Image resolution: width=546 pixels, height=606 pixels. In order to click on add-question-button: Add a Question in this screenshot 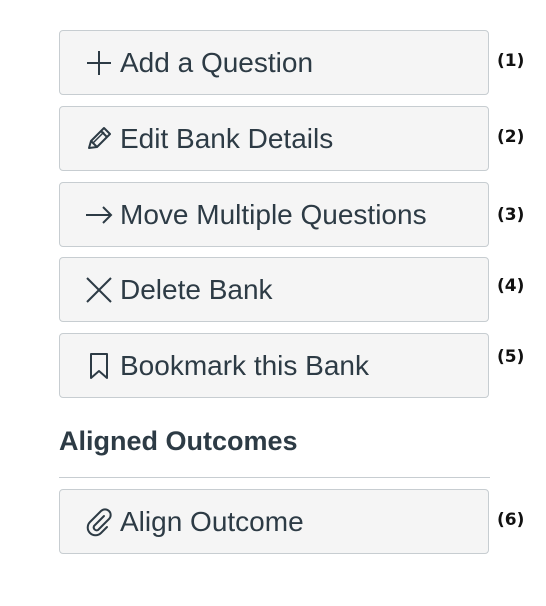, I will do `click(274, 62)`.